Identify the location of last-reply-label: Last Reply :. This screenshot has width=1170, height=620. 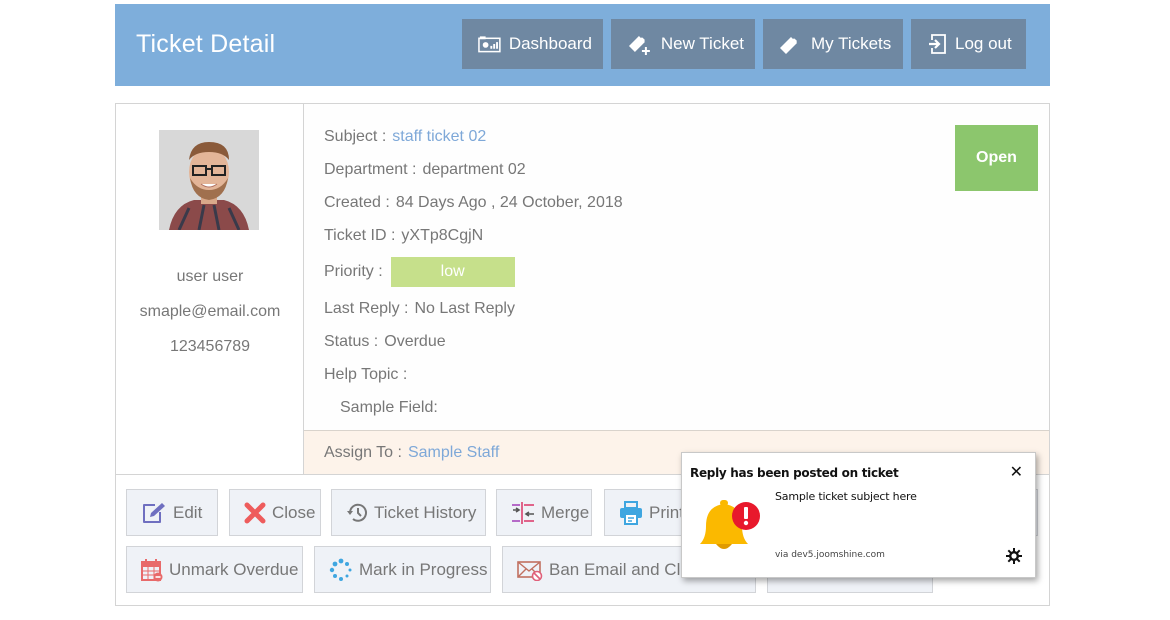
(366, 308).